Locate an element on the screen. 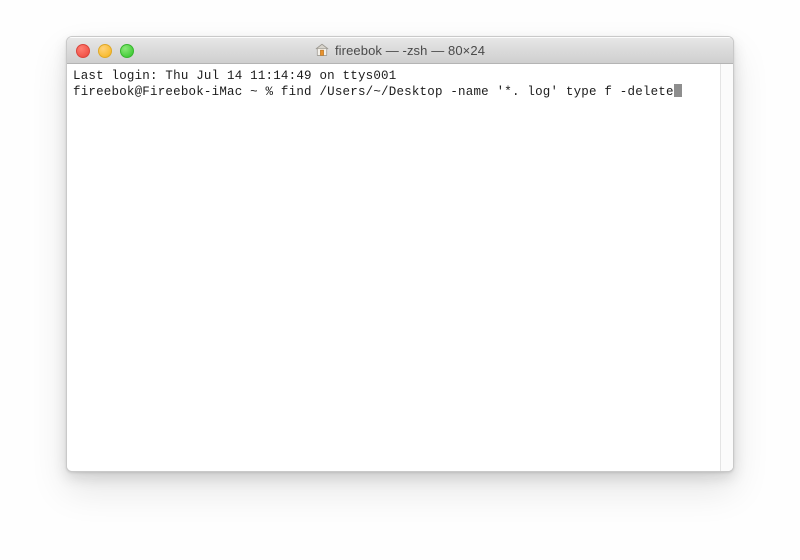  window-controls is located at coordinates (105, 50).